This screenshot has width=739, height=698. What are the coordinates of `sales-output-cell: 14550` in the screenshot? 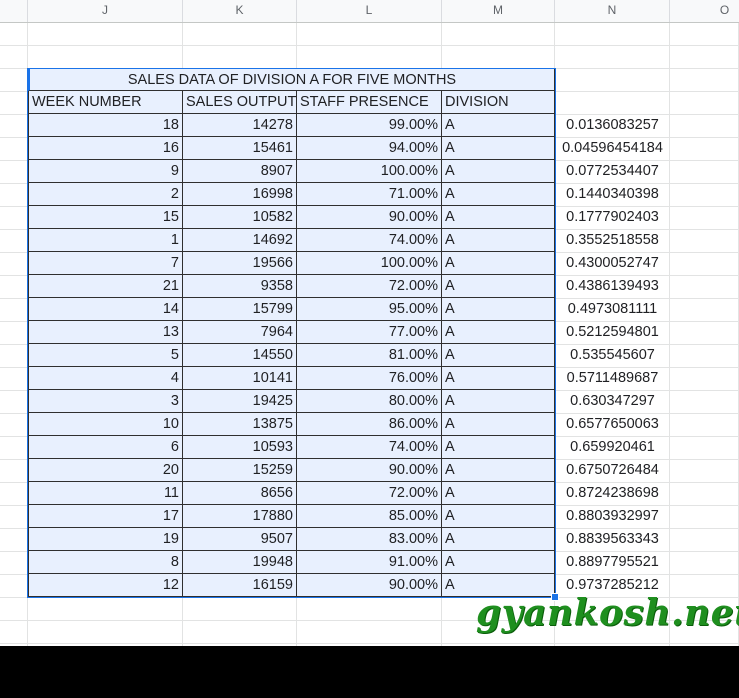 It's located at (240, 355).